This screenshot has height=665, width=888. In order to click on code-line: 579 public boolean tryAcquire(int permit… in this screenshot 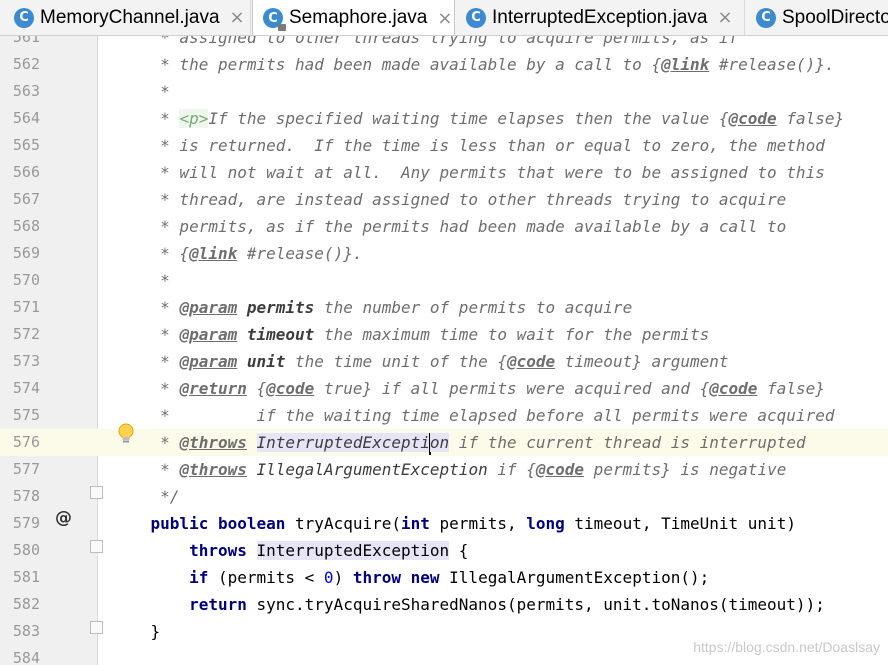, I will do `click(444, 523)`.